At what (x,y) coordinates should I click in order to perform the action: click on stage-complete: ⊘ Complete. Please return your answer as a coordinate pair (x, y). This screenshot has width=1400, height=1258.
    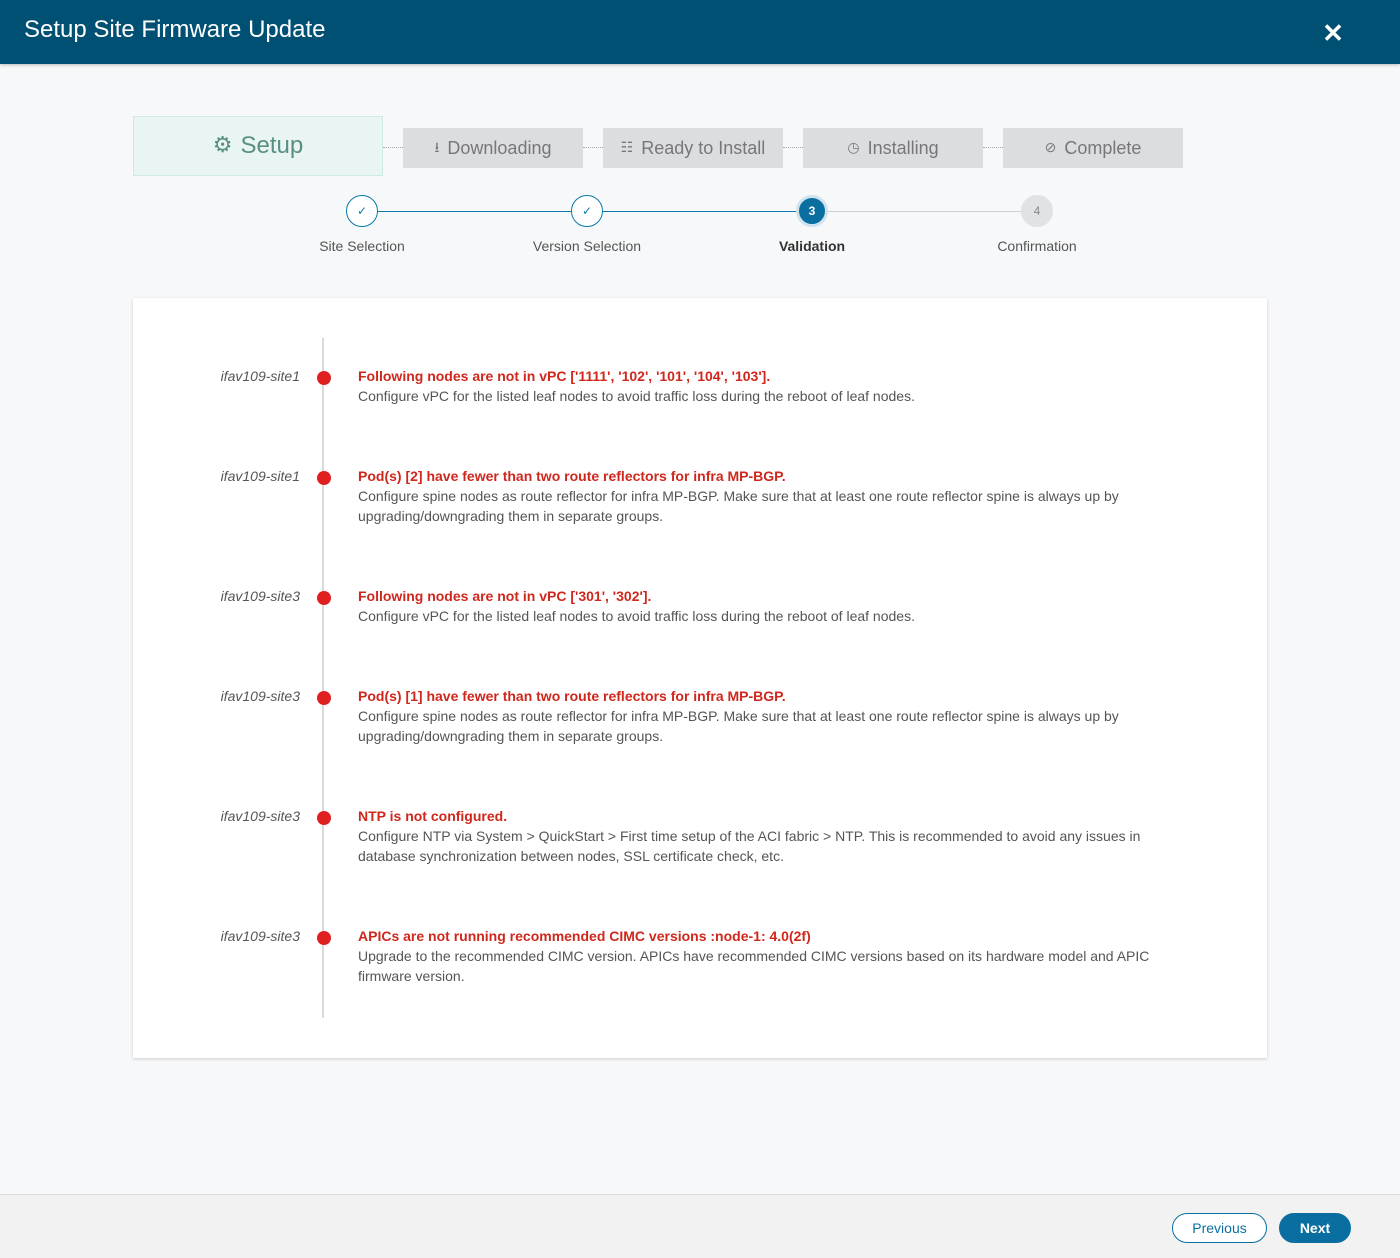
    Looking at the image, I should click on (1093, 148).